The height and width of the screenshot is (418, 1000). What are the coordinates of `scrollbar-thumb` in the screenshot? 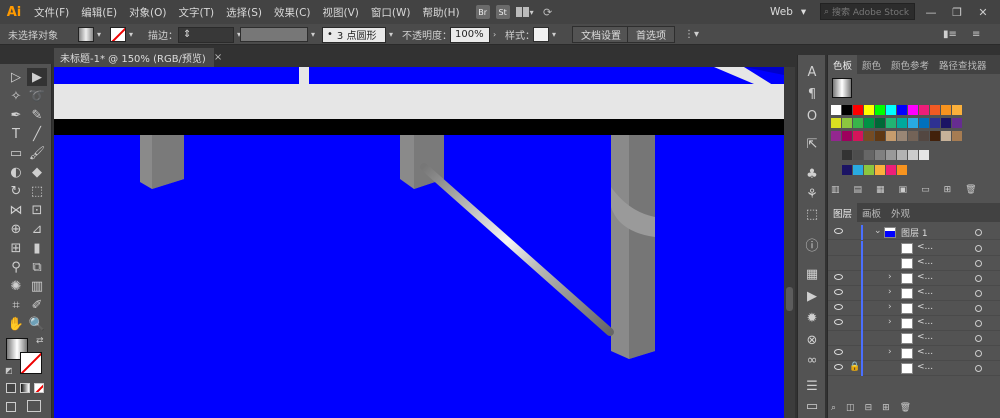 It's located at (789, 299).